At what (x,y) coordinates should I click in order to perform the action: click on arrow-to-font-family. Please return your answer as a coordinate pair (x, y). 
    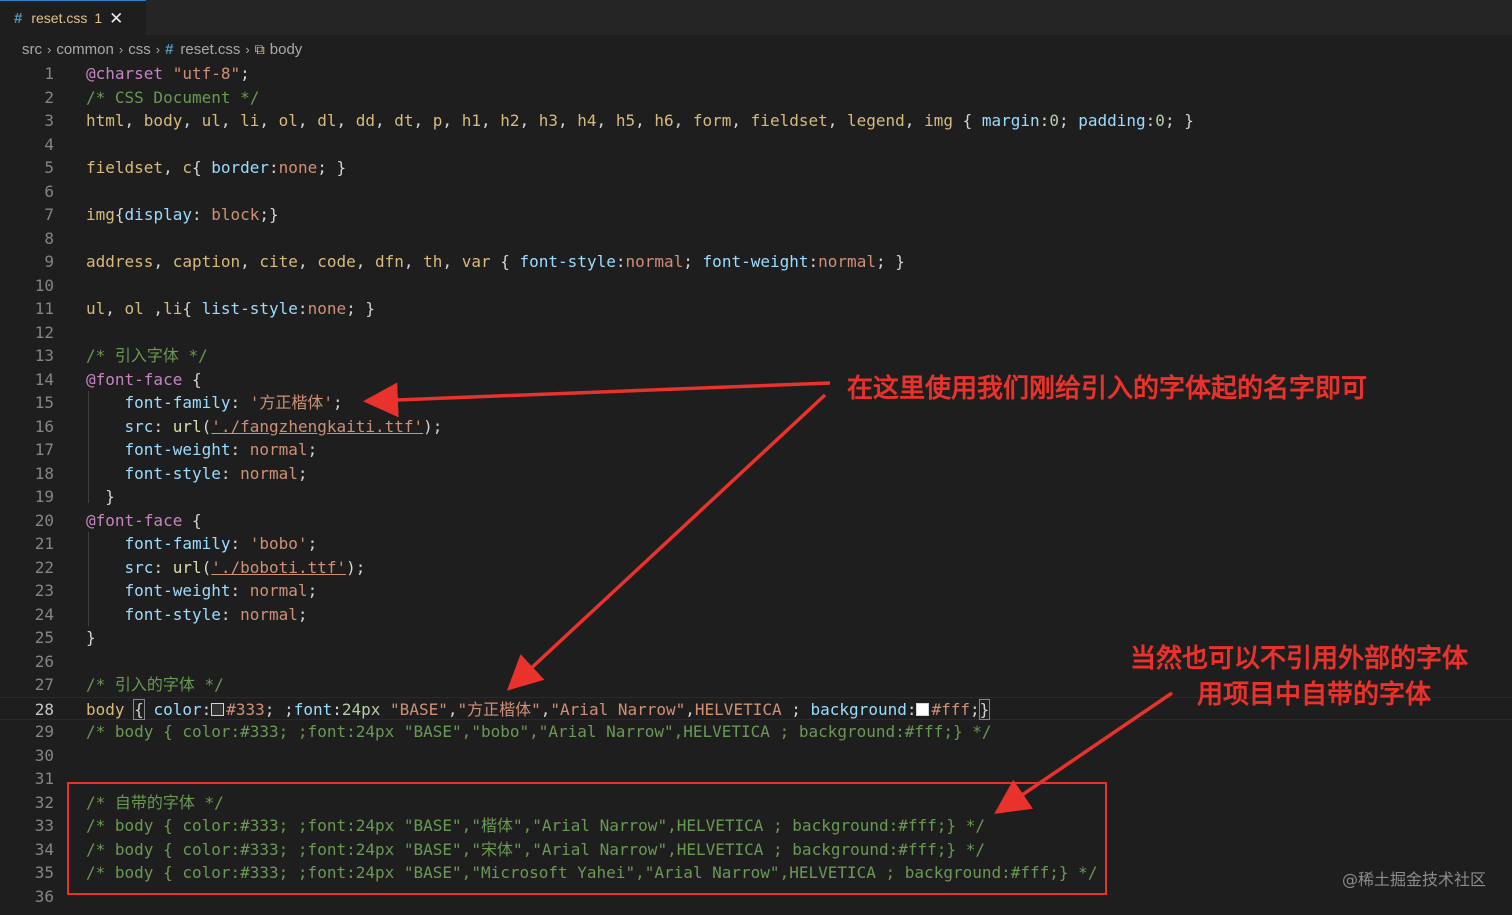
    Looking at the image, I should click on (597, 399).